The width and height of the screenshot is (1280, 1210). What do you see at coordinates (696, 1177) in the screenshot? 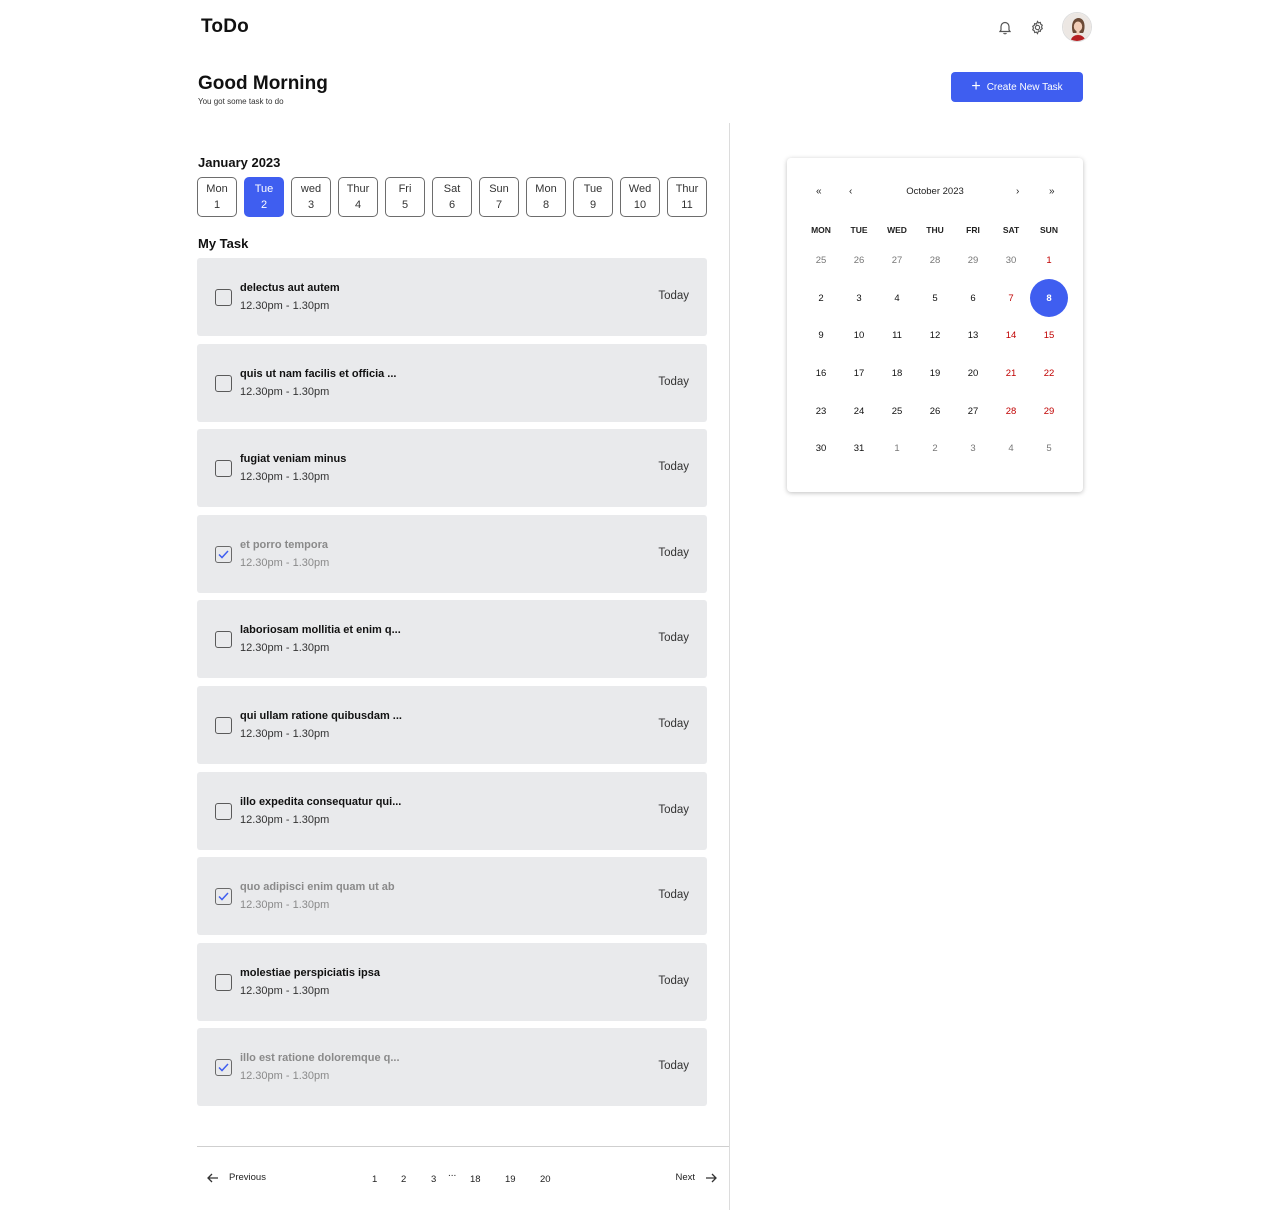
I see `next-button: Next` at bounding box center [696, 1177].